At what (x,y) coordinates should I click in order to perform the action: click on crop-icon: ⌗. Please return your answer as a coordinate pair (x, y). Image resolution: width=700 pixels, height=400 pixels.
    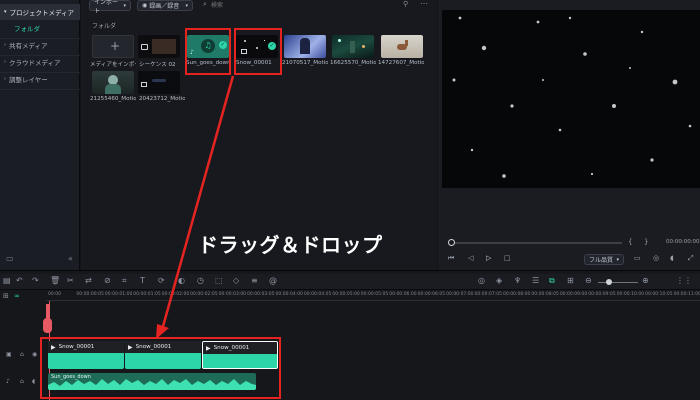
    Looking at the image, I should click on (124, 281).